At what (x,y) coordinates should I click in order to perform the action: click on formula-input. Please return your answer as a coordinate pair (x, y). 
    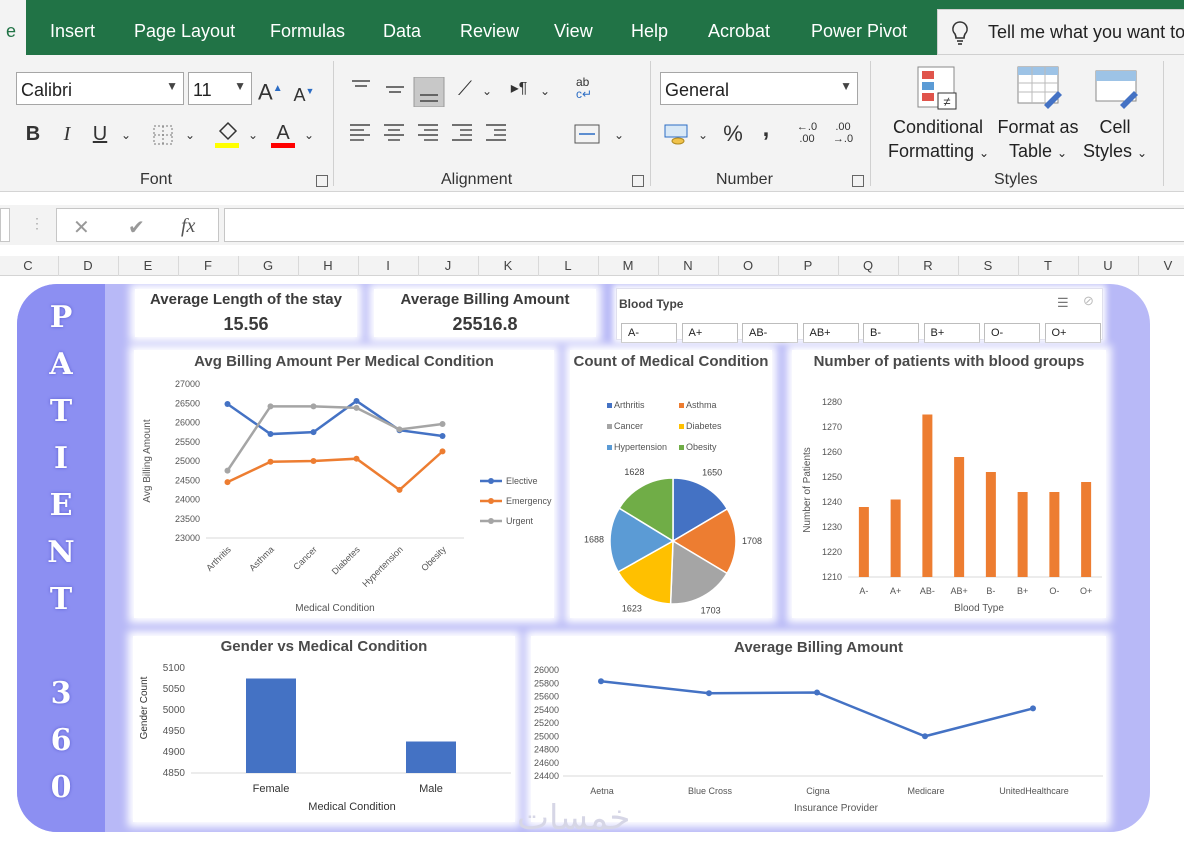
    Looking at the image, I should click on (704, 225).